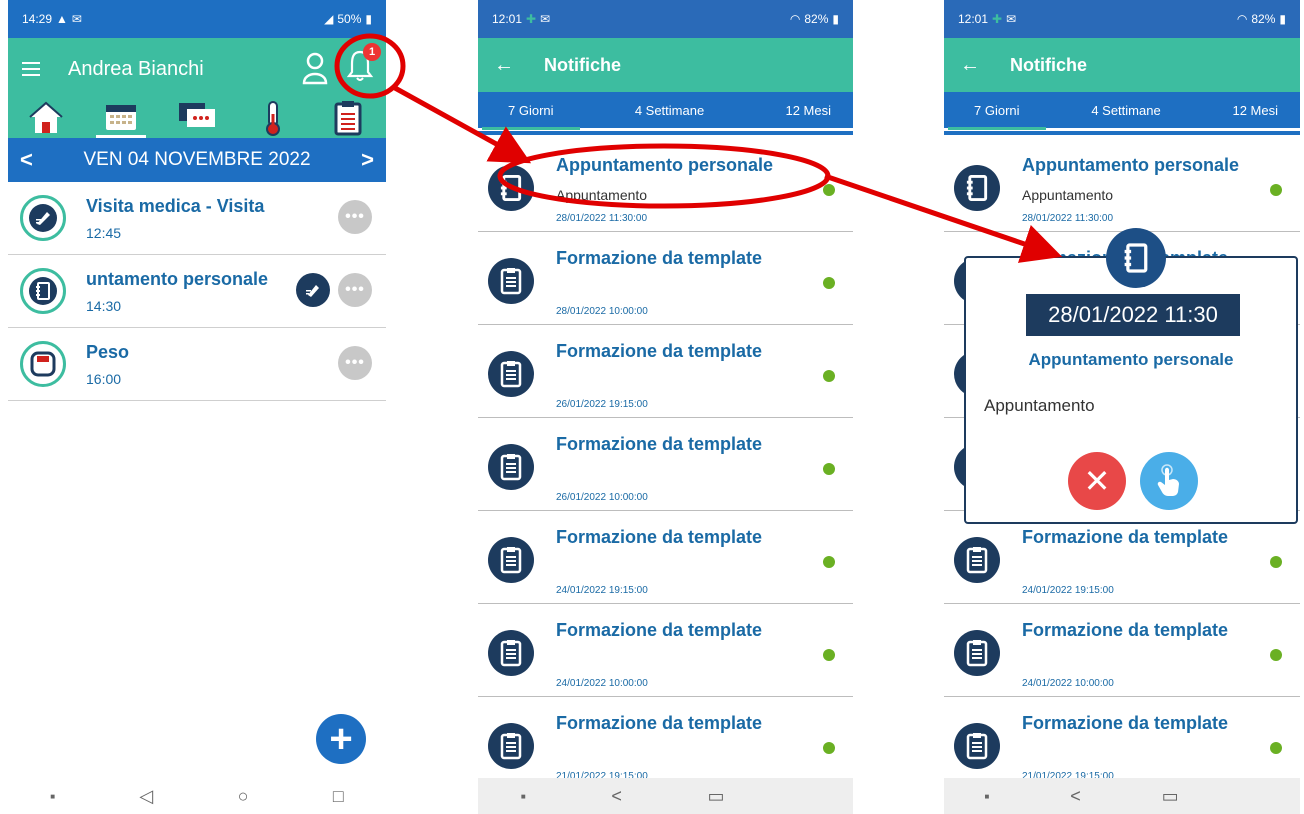 The height and width of the screenshot is (814, 1304). What do you see at coordinates (349, 19) in the screenshot?
I see `battery-level: 50%` at bounding box center [349, 19].